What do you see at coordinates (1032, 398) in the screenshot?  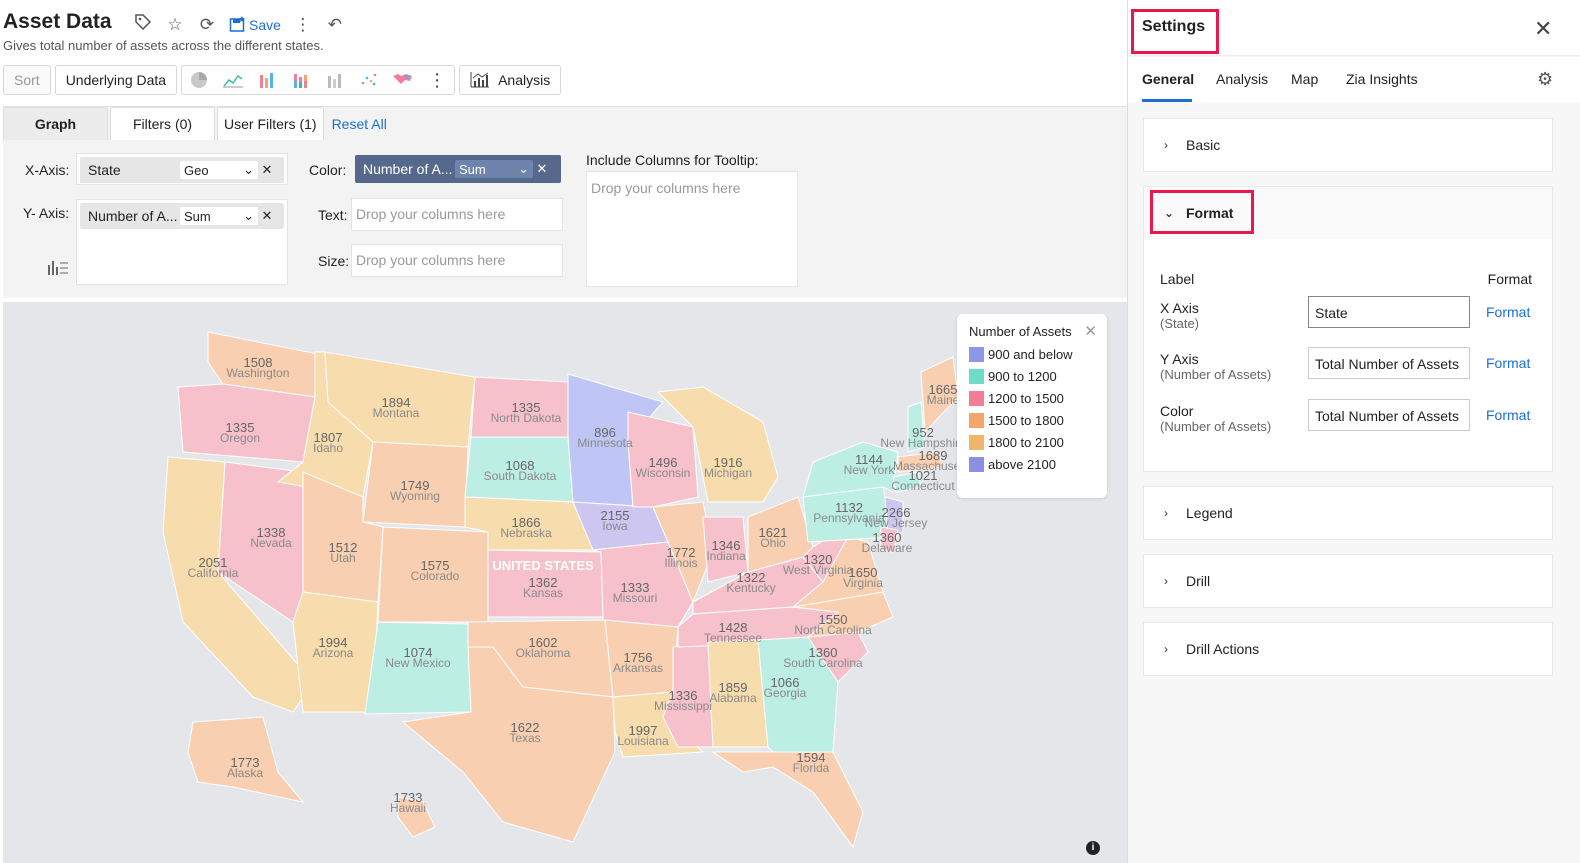 I see `legend-item: 1200 to 1500` at bounding box center [1032, 398].